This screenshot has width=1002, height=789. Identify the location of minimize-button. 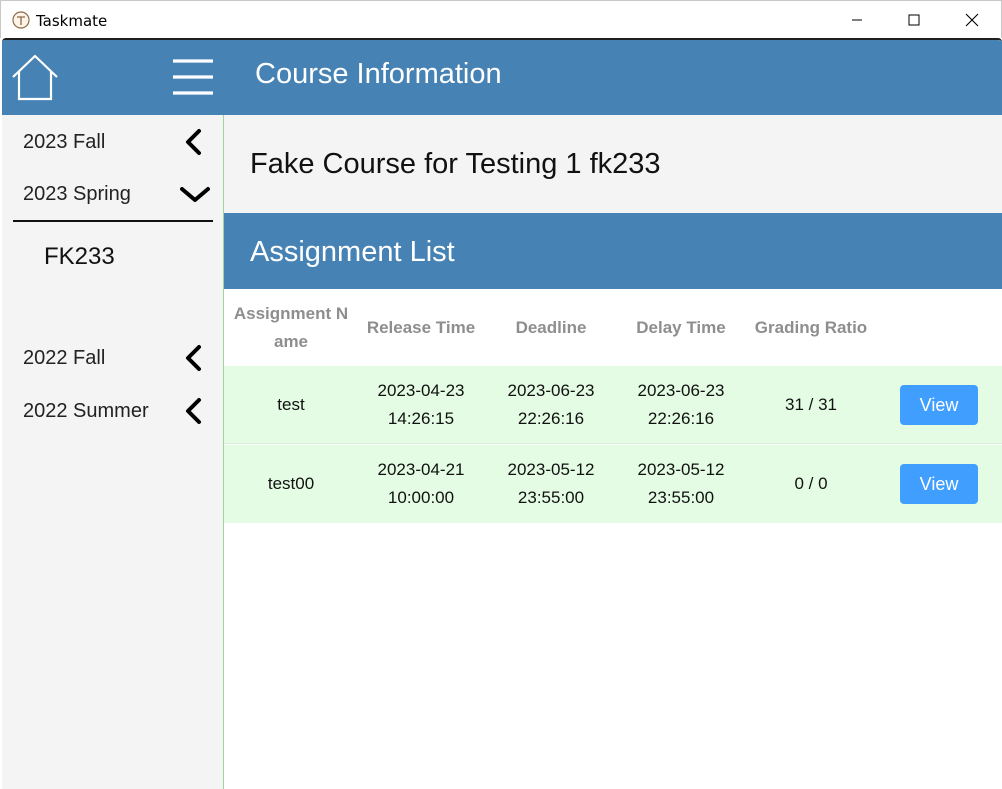
(857, 20).